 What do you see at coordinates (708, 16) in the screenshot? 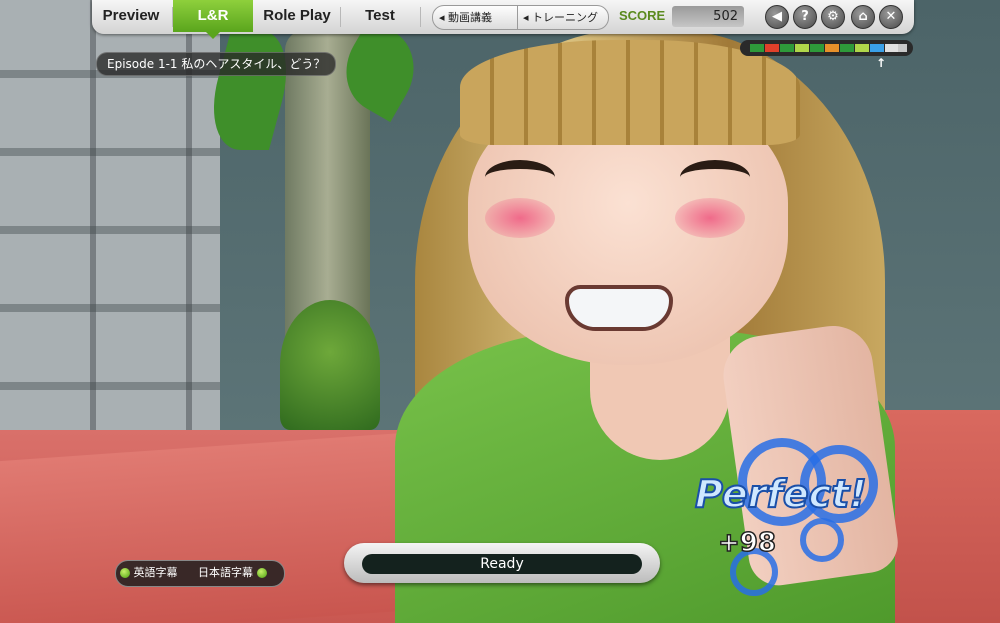
I see `score-value: 502` at bounding box center [708, 16].